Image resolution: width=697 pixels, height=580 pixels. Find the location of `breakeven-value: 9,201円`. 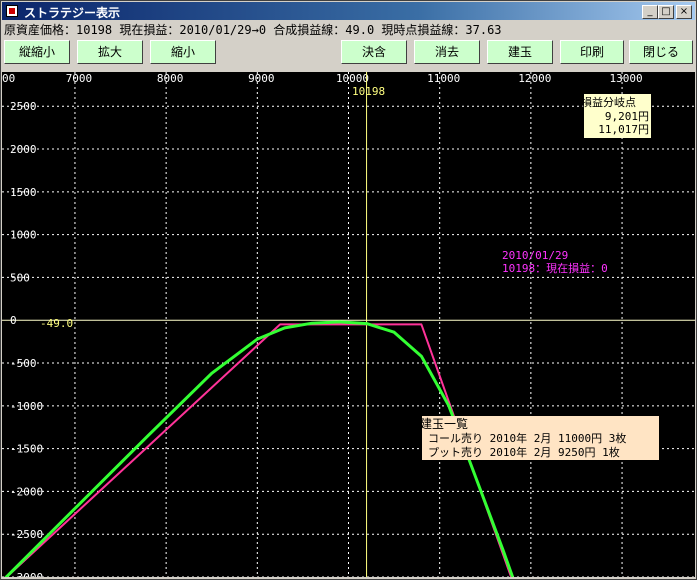

breakeven-value: 9,201円 is located at coordinates (627, 116).